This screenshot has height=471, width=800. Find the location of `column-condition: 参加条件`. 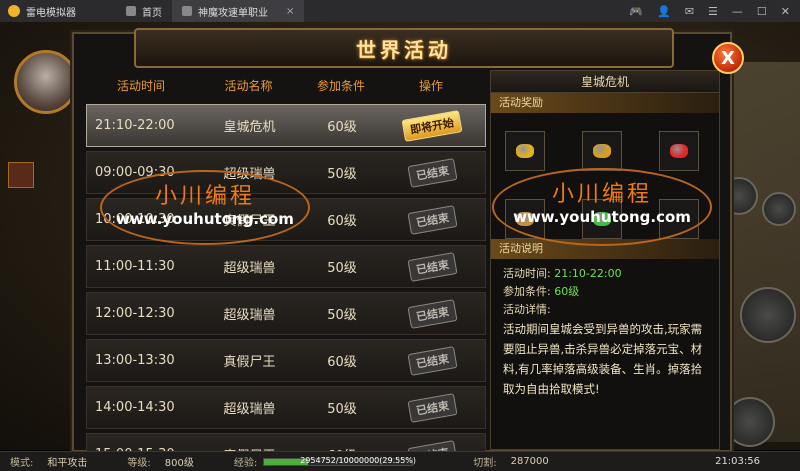

column-condition: 参加条件 is located at coordinates (340, 85).